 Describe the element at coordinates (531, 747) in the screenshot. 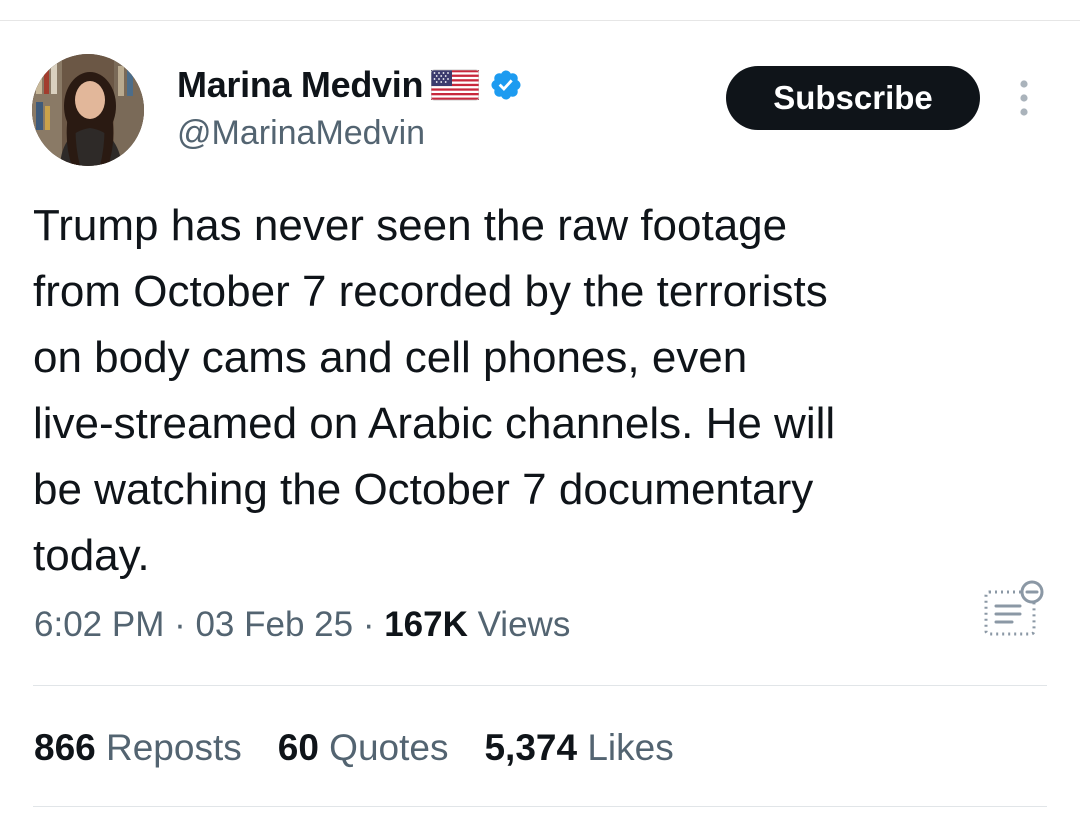

I see `likes-count: 5,374` at that location.